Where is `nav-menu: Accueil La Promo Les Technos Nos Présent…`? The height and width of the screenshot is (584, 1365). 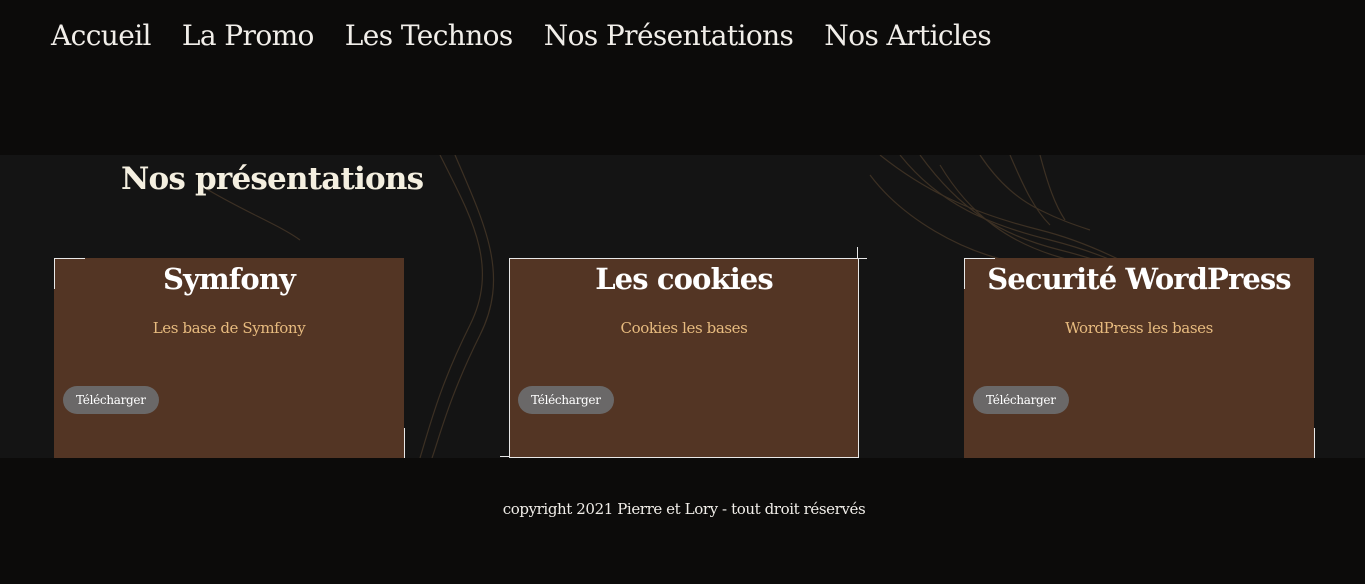 nav-menu: Accueil La Promo Les Technos Nos Présent… is located at coordinates (521, 36).